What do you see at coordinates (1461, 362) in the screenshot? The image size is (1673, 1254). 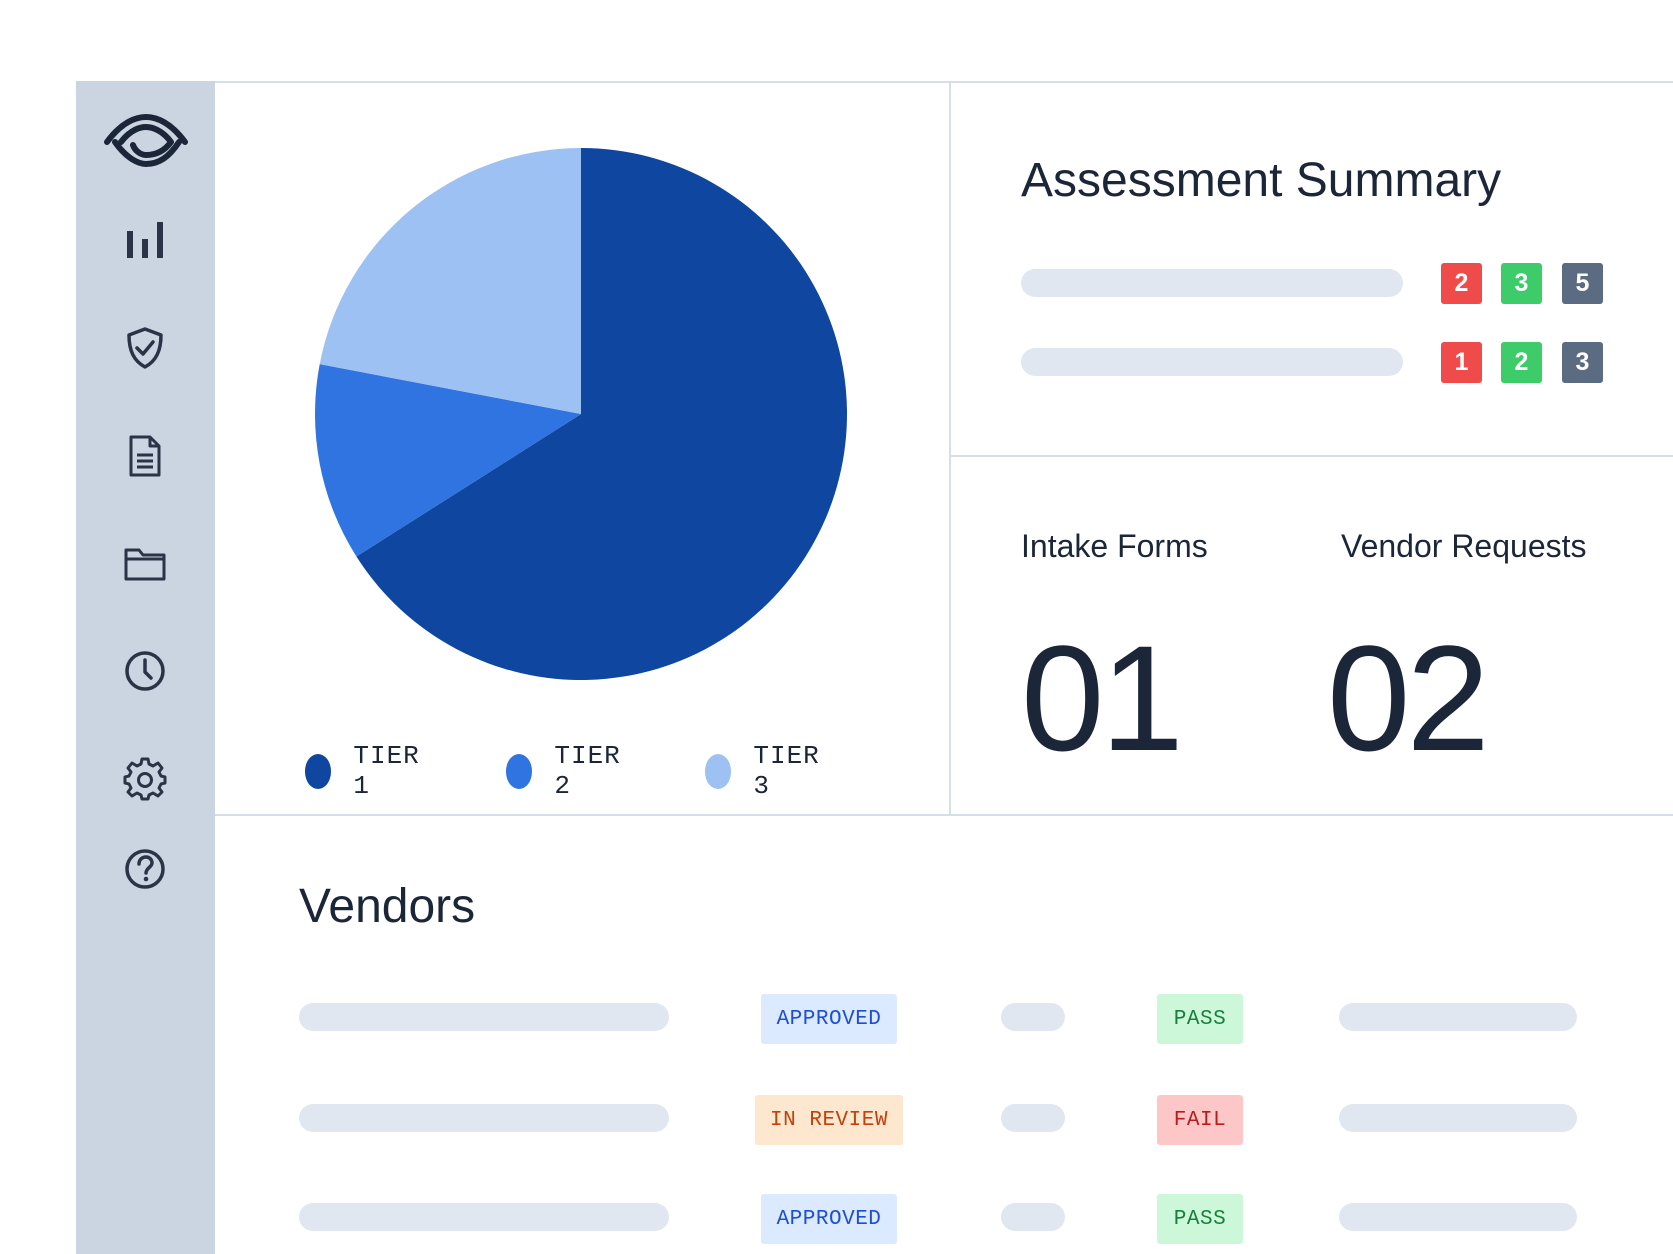 I see `critical-count-badge: 1` at bounding box center [1461, 362].